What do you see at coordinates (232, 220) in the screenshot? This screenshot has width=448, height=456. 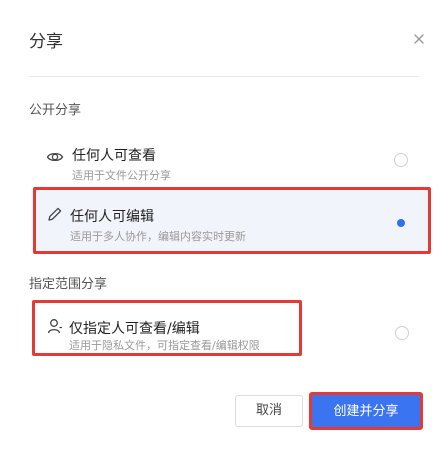 I see `option-anyone-edit: 任何人可编辑 适用于多人协作，编辑内容实时更新` at bounding box center [232, 220].